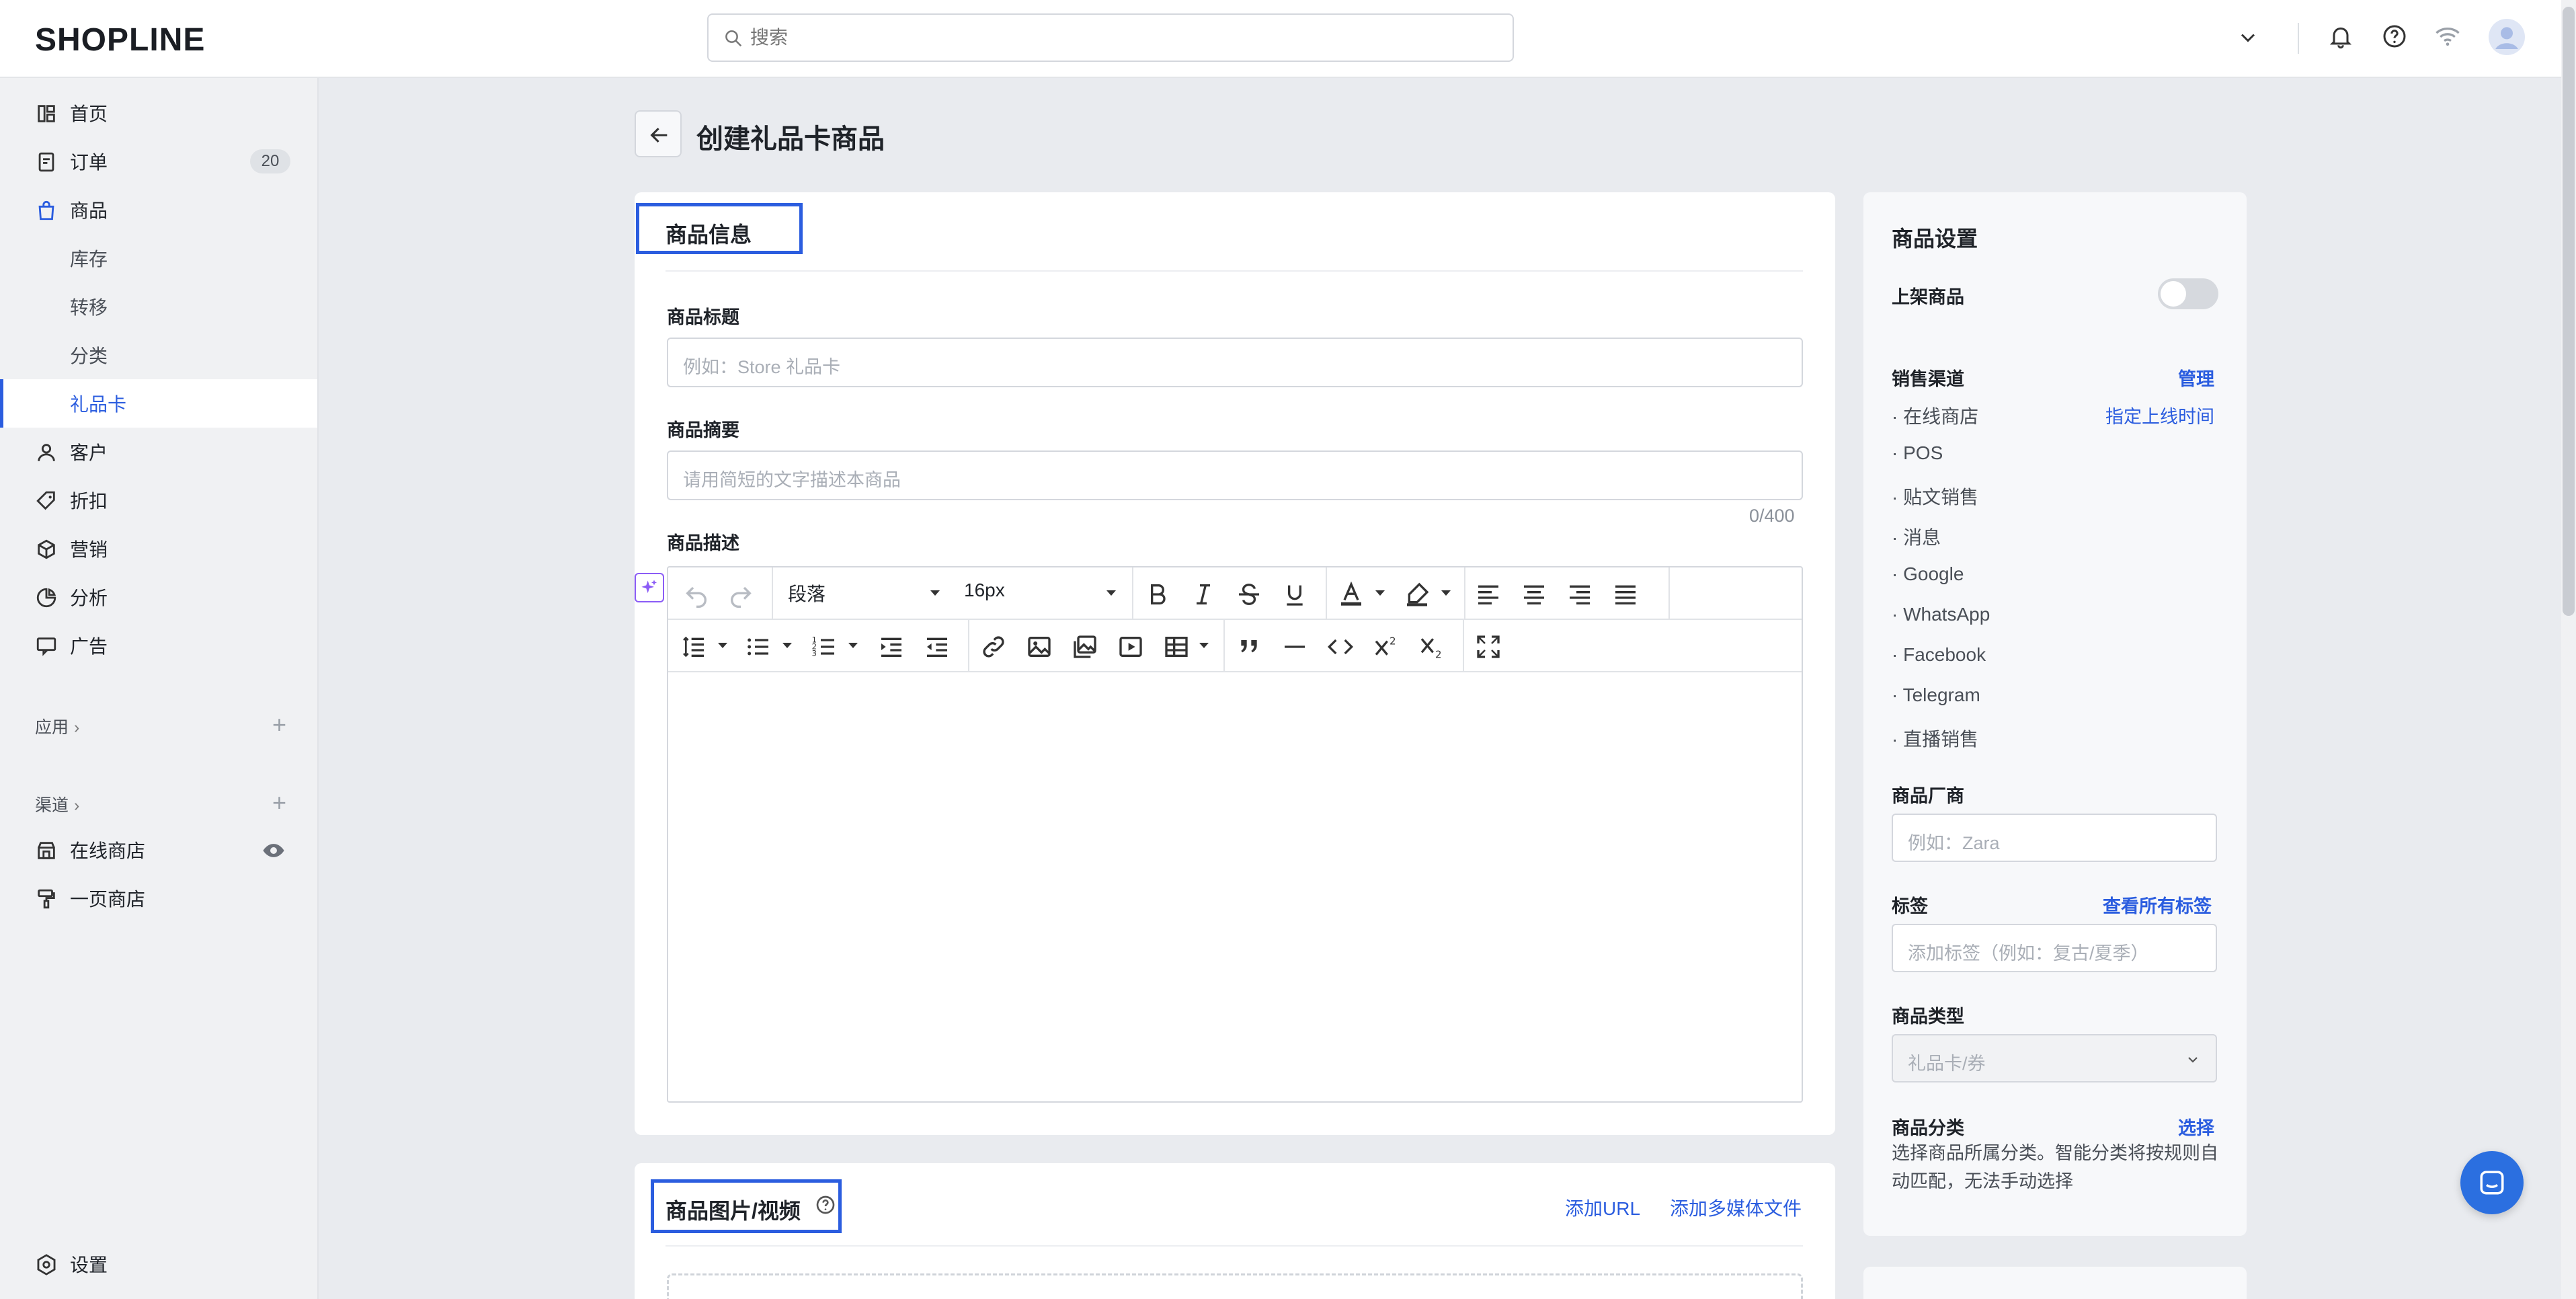  Describe the element at coordinates (1249, 646) in the screenshot. I see `quote-icon` at that location.